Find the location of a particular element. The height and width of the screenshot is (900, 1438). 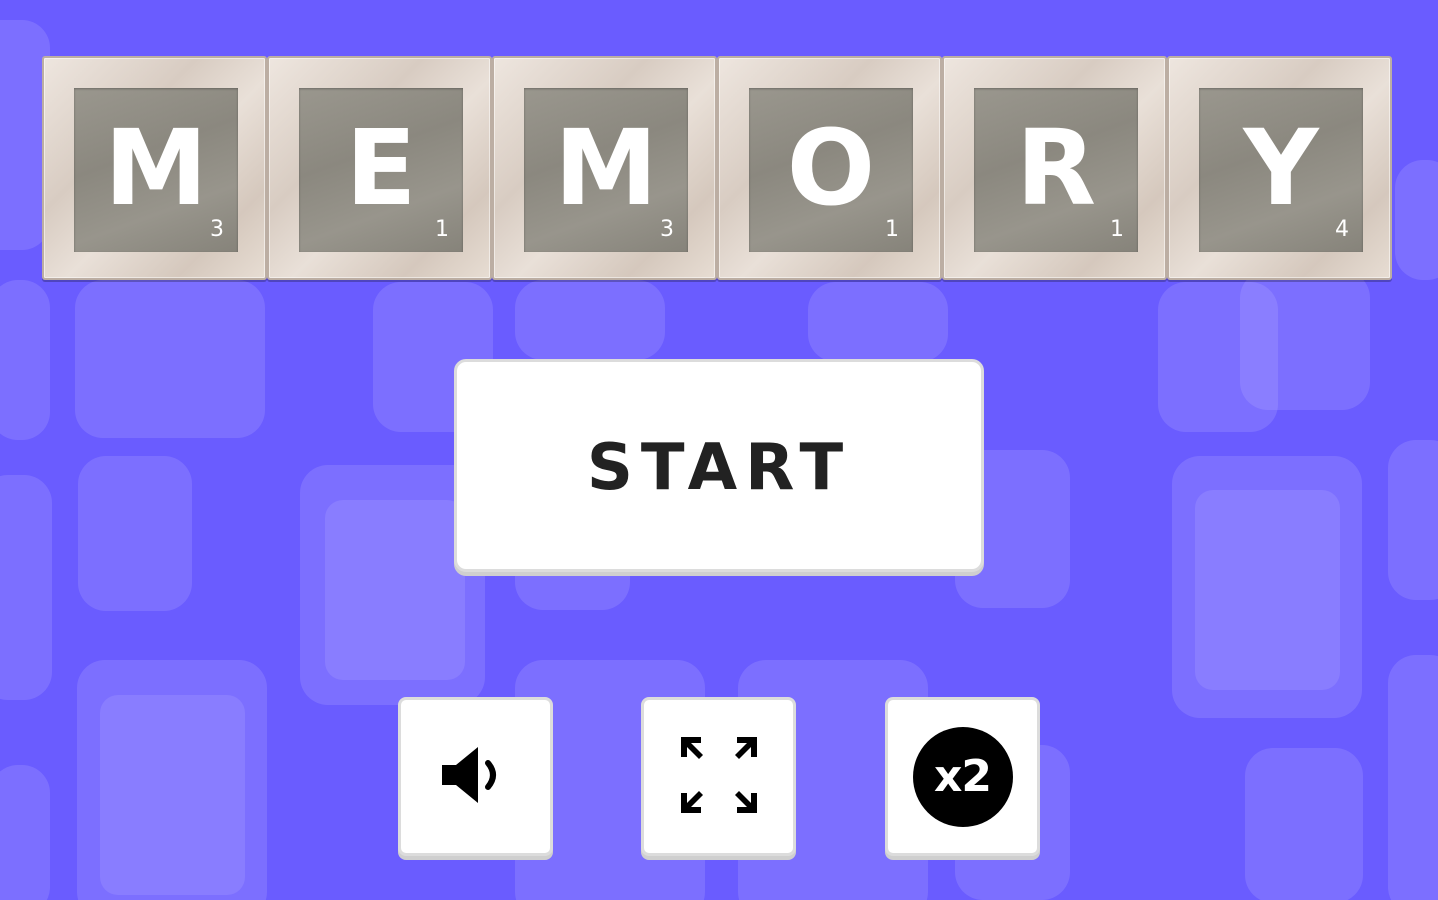

fullscreen-expand-icon is located at coordinates (719, 777).